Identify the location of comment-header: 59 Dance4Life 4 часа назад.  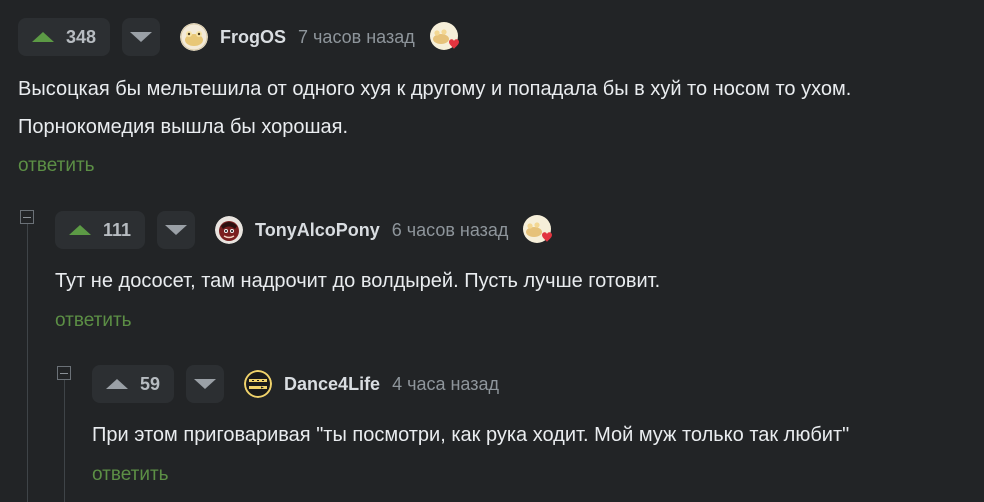
(295, 384).